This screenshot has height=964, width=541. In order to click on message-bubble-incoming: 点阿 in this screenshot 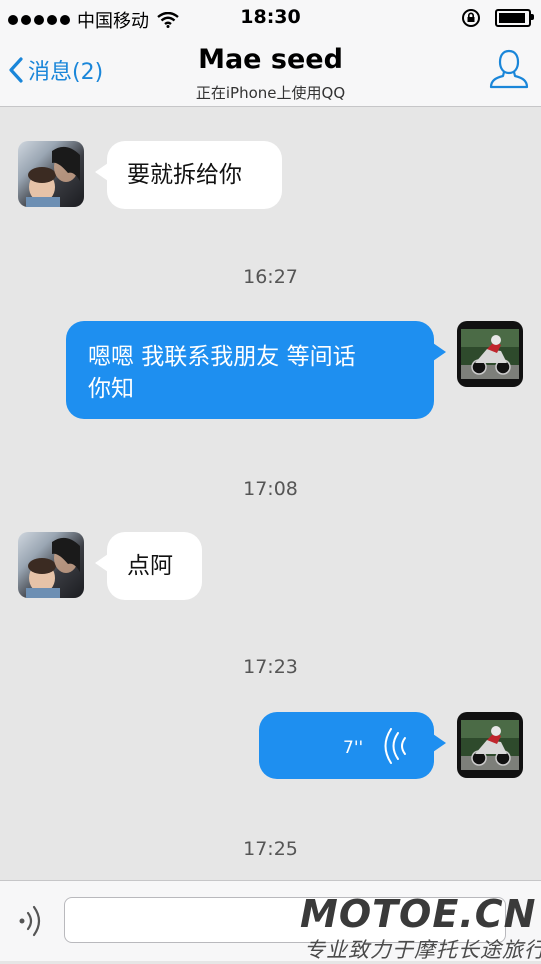, I will do `click(148, 566)`.